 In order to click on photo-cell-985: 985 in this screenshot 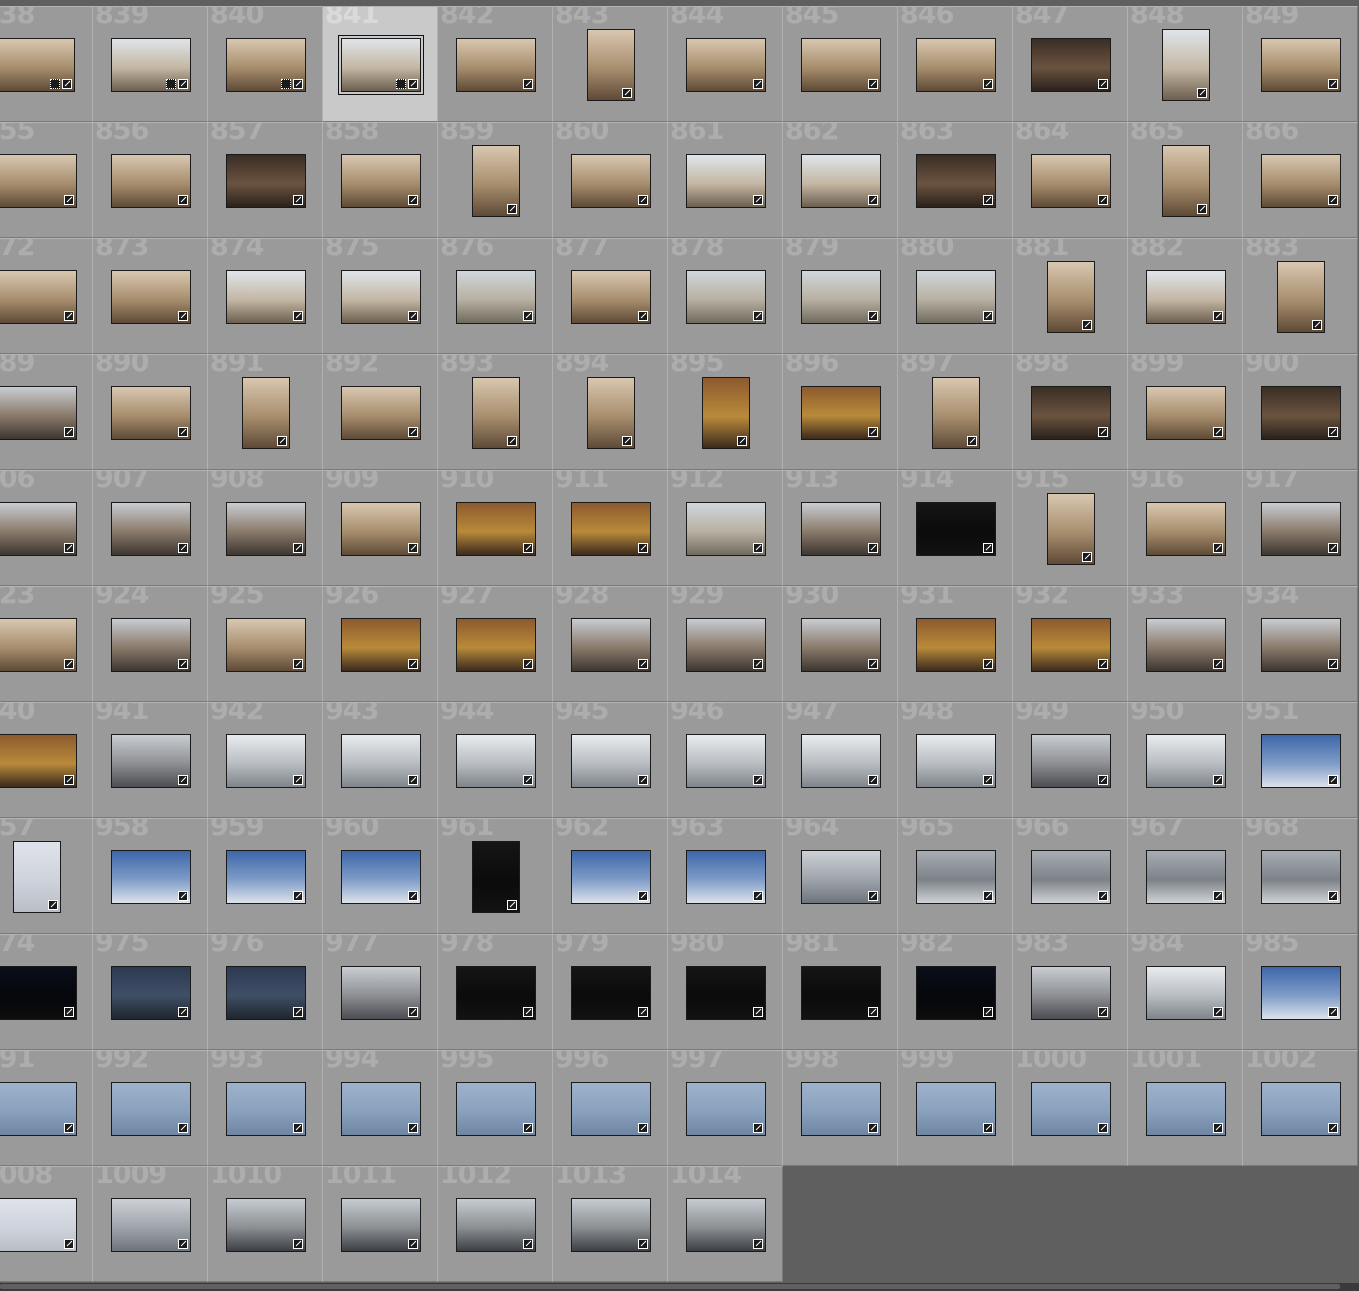, I will do `click(1300, 992)`.